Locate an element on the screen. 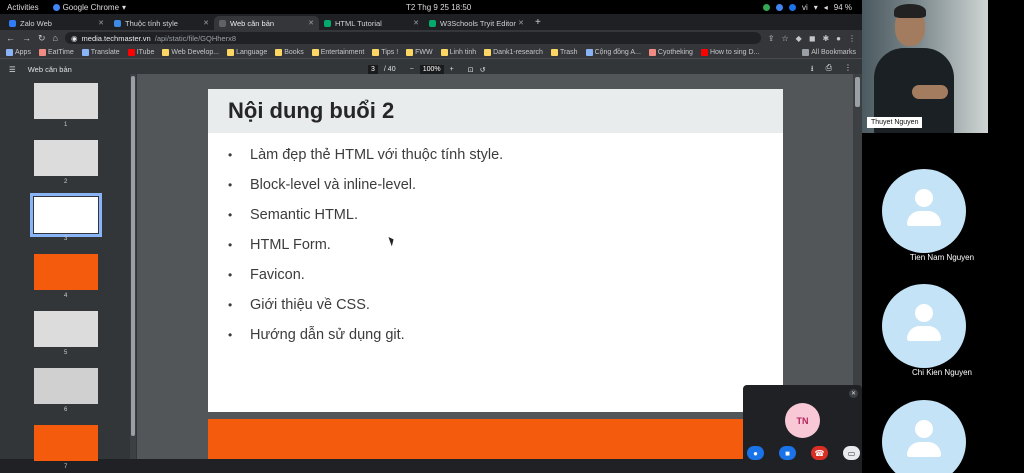 This screenshot has width=1024, height=473. system-tray: vi ▾ ◂ 94 % is located at coordinates (807, 7).